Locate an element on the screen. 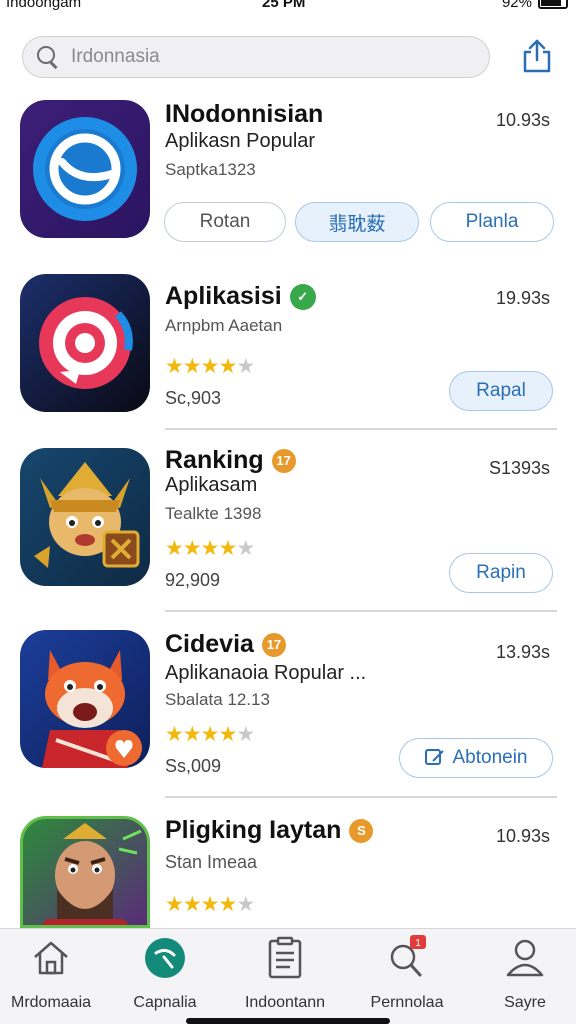 This screenshot has height=1024, width=576. app-title: Aplikasisi ✓ is located at coordinates (240, 296).